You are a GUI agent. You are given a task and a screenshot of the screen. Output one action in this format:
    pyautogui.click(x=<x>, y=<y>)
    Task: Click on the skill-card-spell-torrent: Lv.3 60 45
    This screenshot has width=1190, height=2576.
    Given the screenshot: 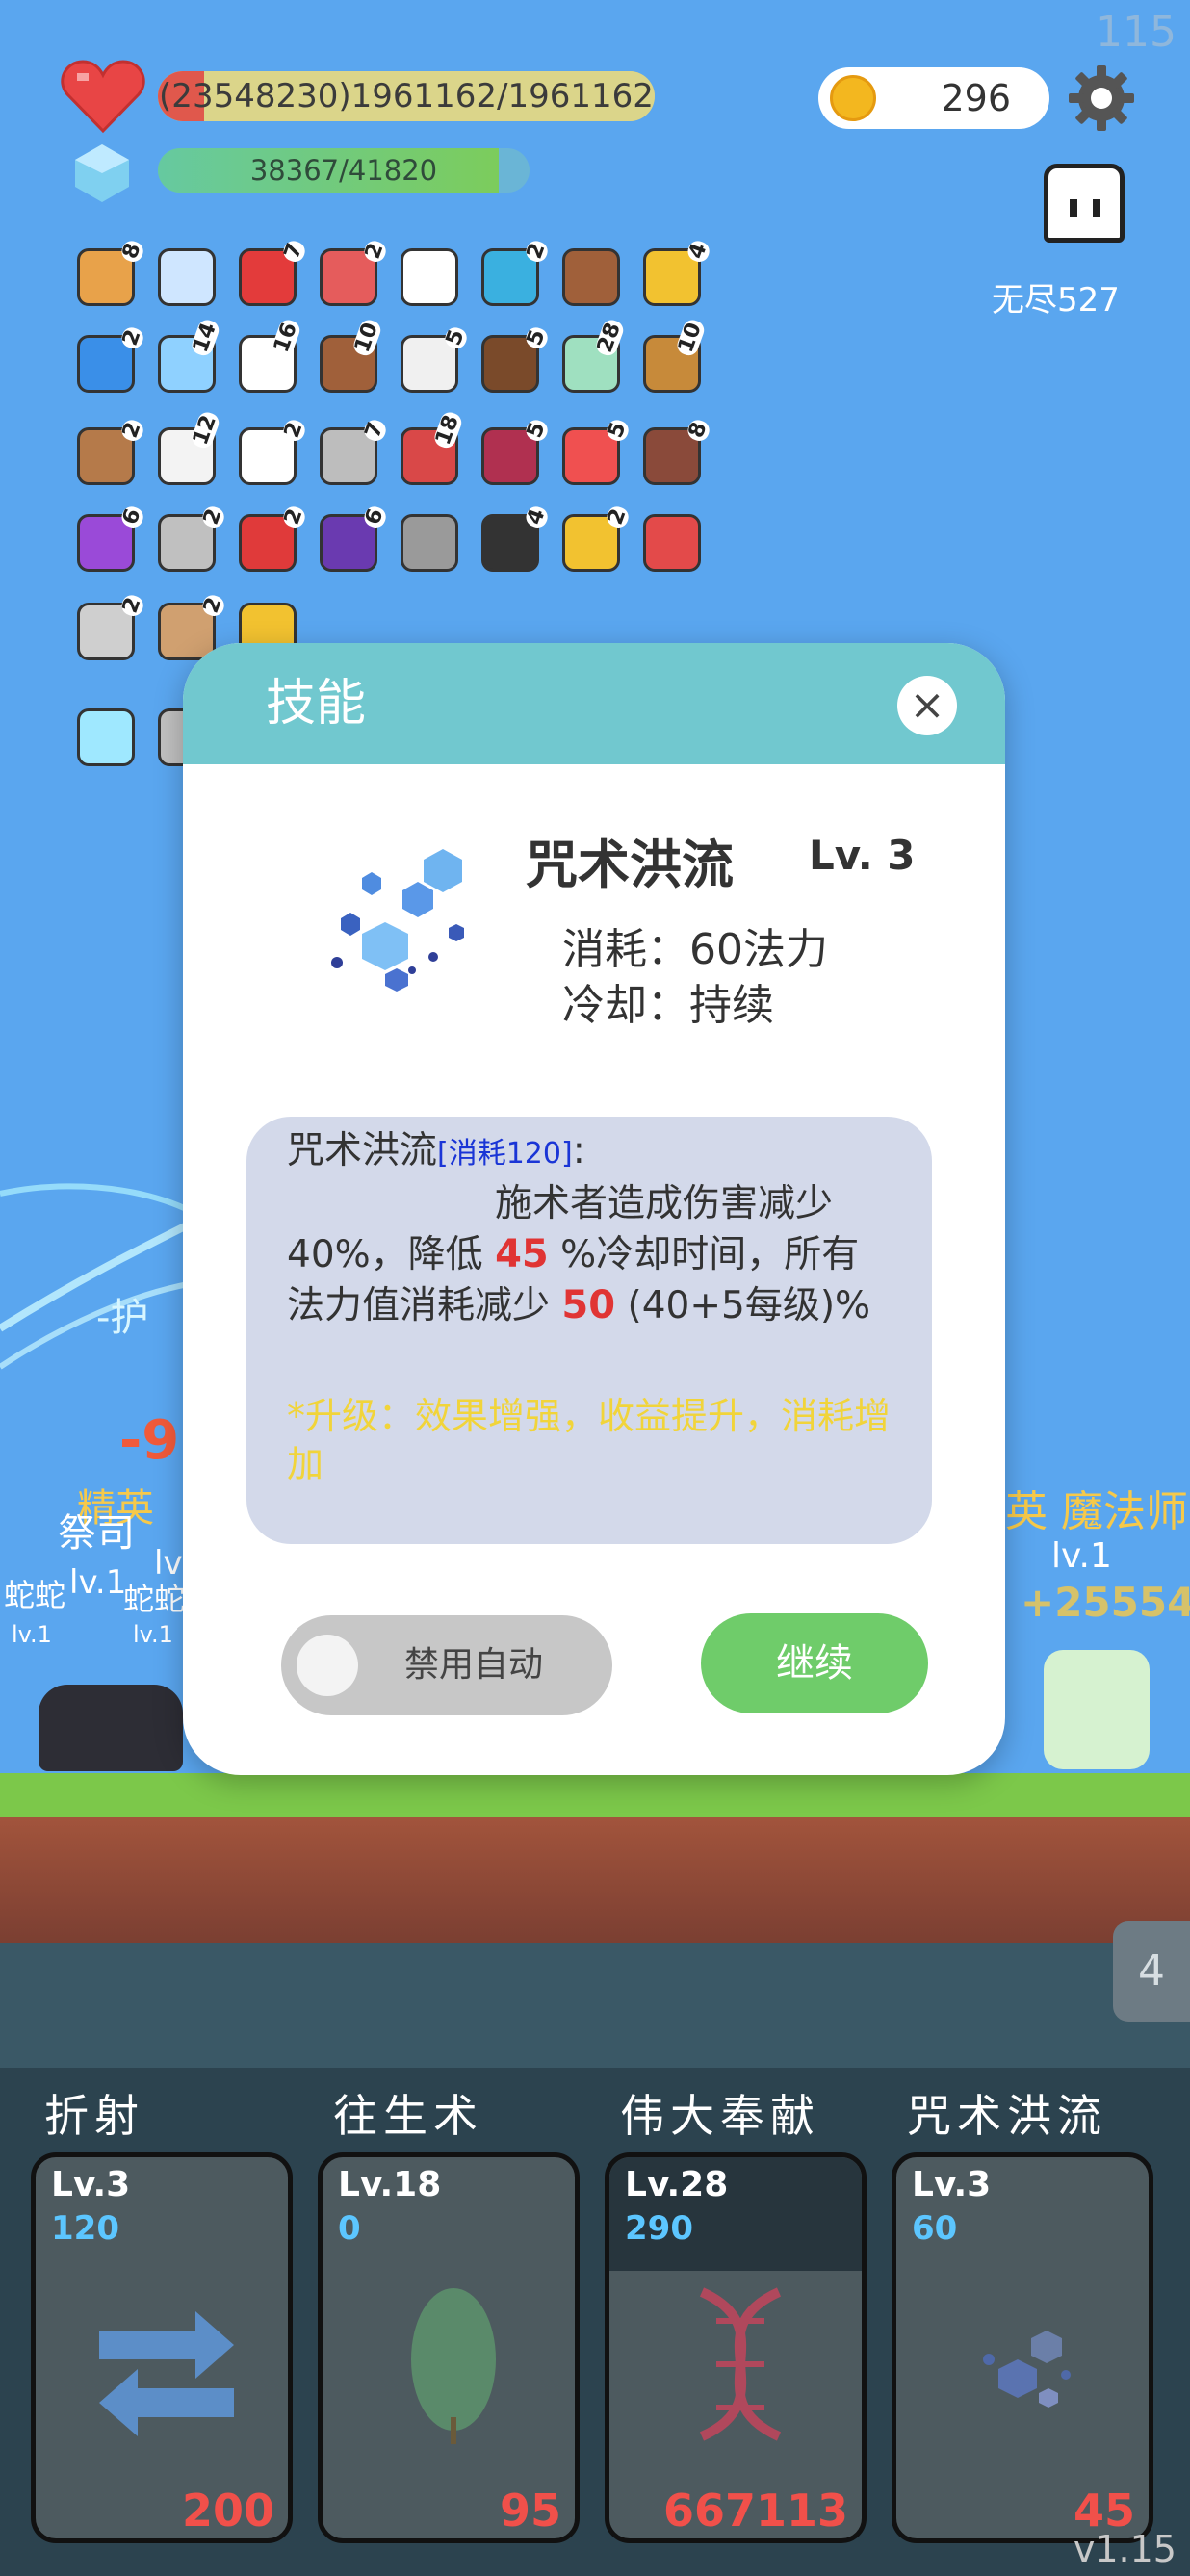 What is the action you would take?
    pyautogui.click(x=1023, y=2347)
    